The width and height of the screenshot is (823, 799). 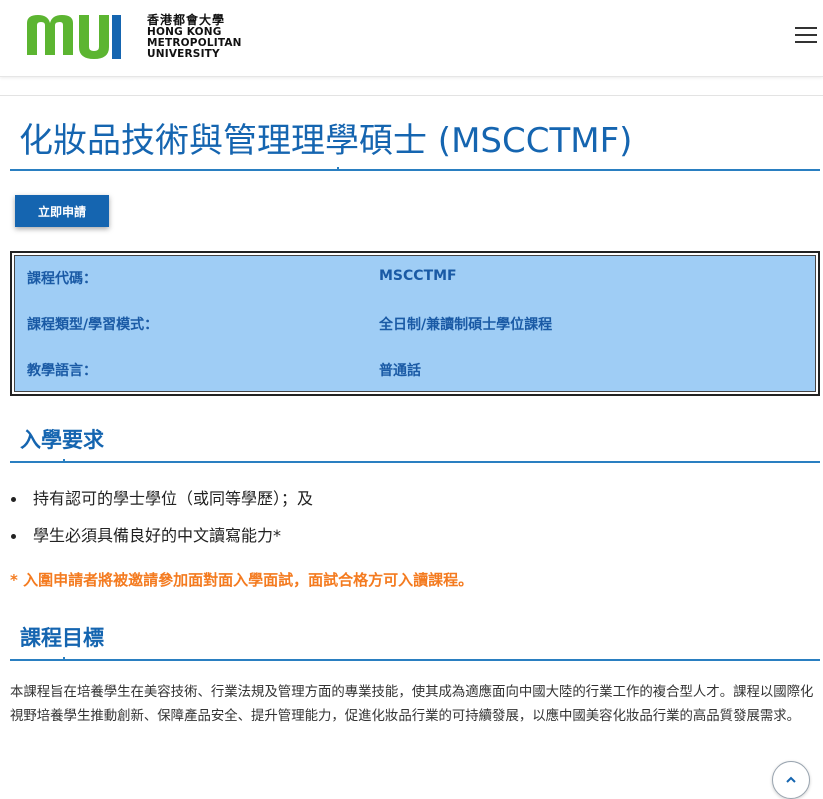 What do you see at coordinates (156, 505) in the screenshot?
I see `list-item: 持有認可的學士學位（或同等學歷）；及` at bounding box center [156, 505].